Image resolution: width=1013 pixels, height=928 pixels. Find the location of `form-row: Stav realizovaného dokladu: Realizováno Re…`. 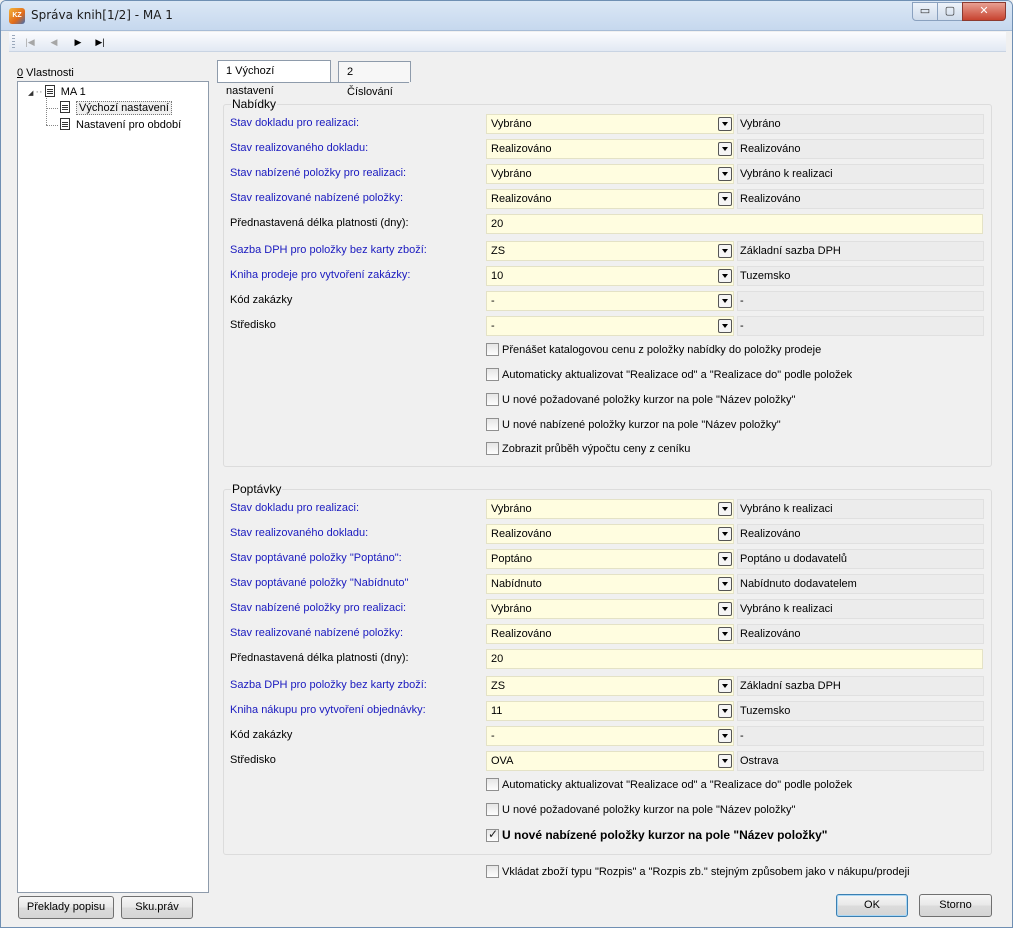

form-row: Stav realizovaného dokladu: Realizováno Re… is located at coordinates (607, 534).